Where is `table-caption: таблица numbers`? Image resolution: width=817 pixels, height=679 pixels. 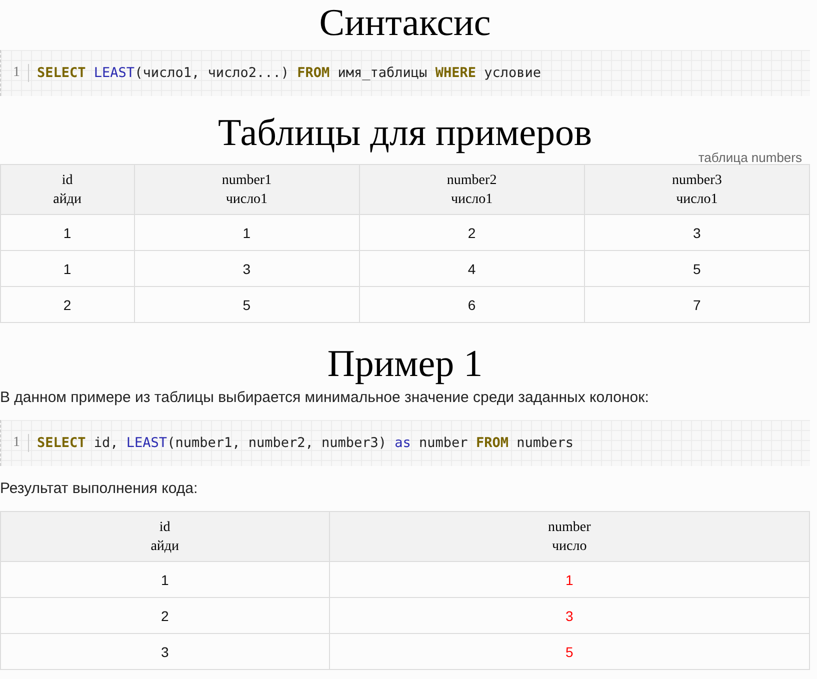
table-caption: таблица numbers is located at coordinates (750, 158).